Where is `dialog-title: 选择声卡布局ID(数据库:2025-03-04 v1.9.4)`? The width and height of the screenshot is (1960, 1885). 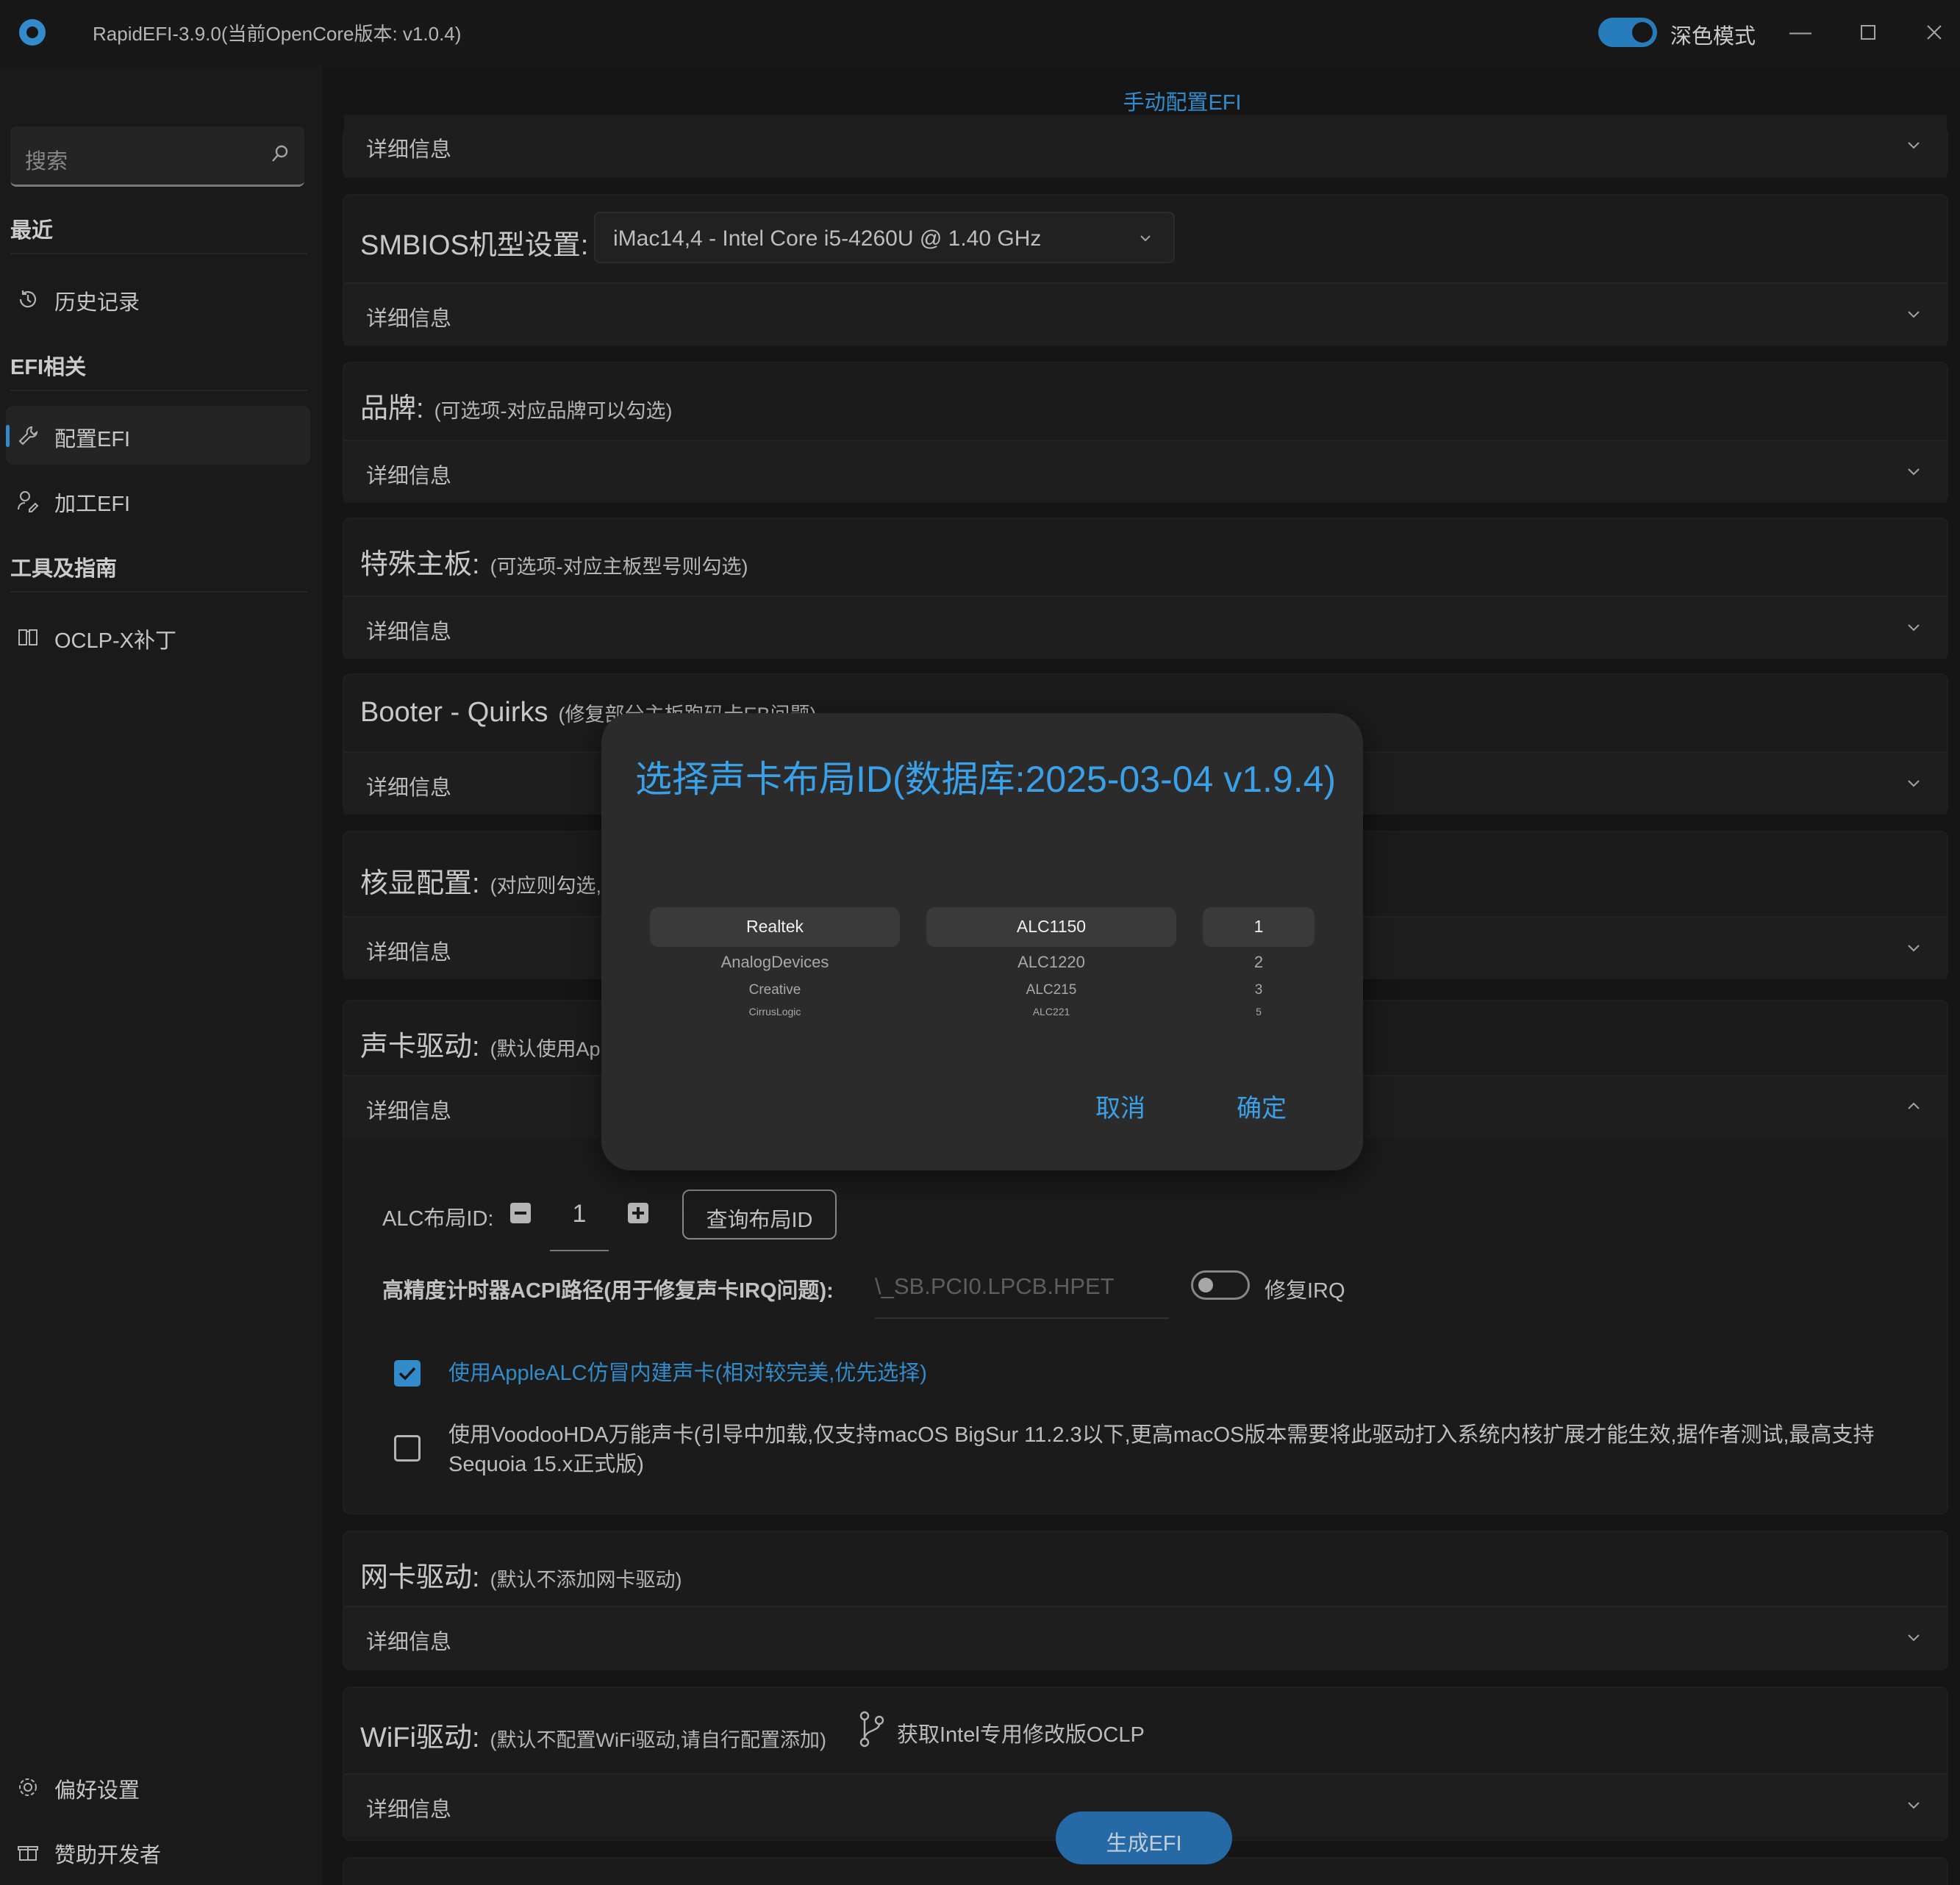 dialog-title: 选择声卡布局ID(数据库:2025-03-04 v1.9.4) is located at coordinates (986, 779).